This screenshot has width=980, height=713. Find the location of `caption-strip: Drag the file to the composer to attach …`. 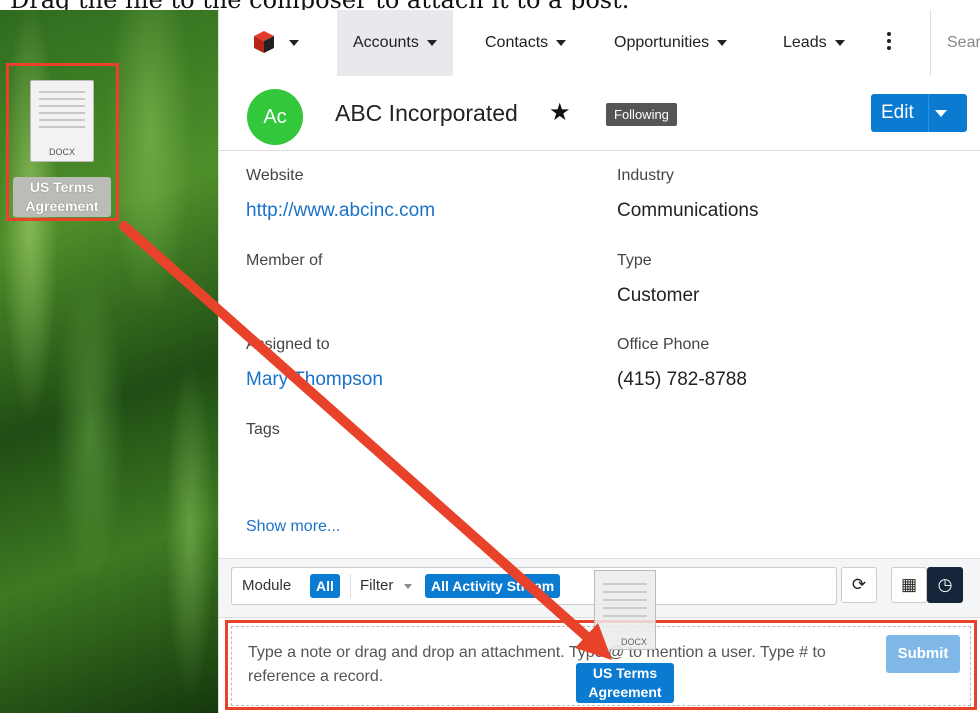

caption-strip: Drag the file to the composer to attach … is located at coordinates (490, 5).